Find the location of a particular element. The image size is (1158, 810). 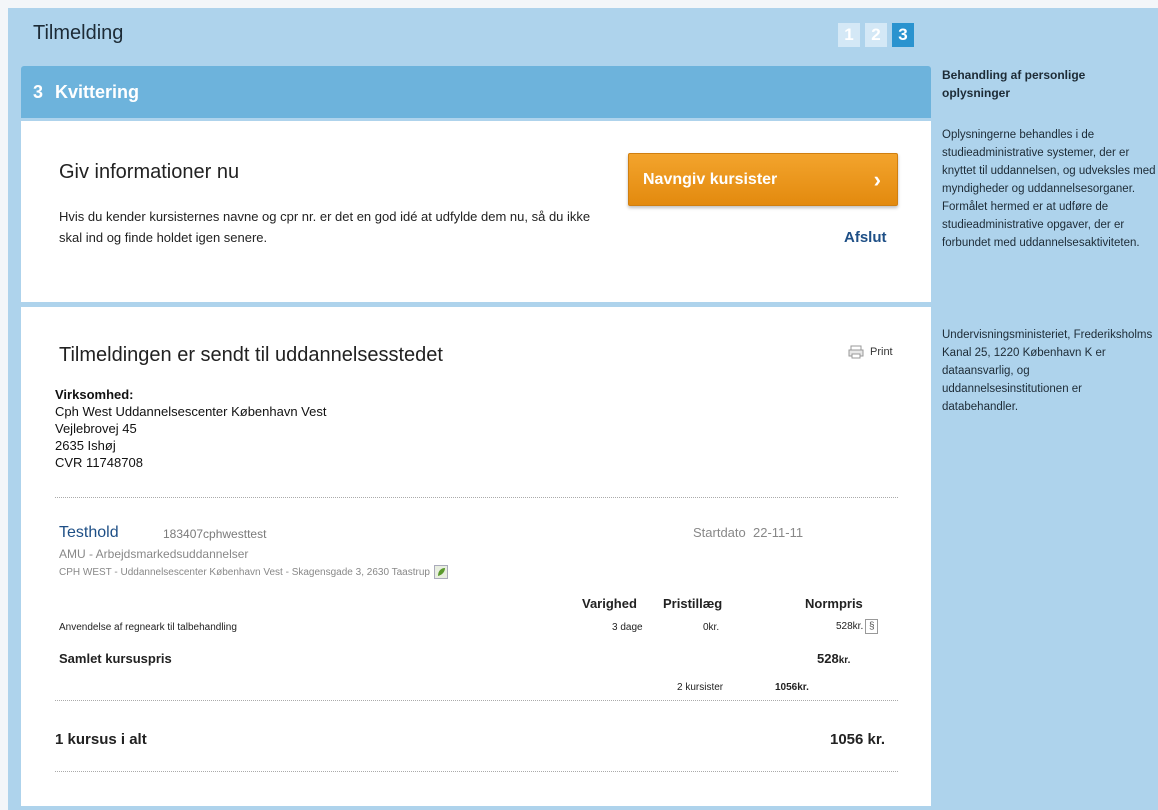

col-surcharge-header: Pristillæg is located at coordinates (693, 603).